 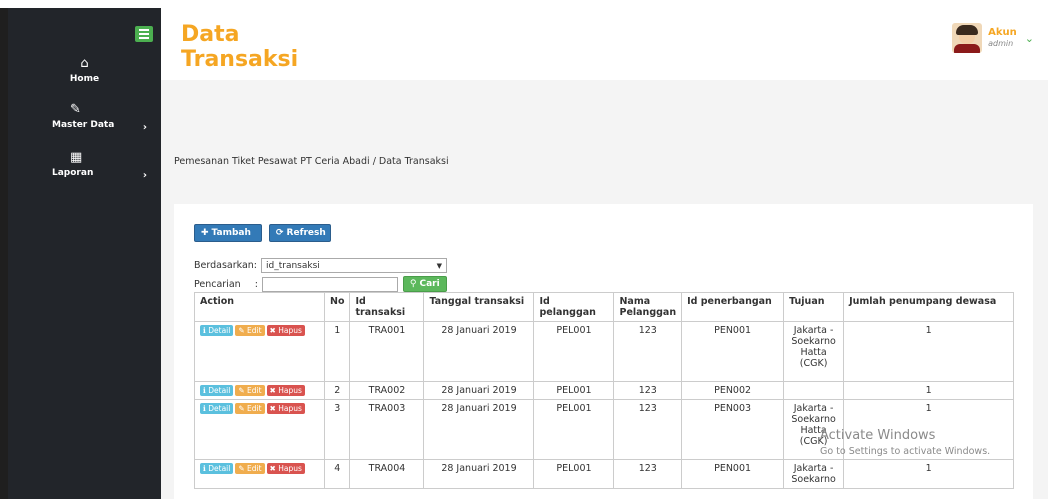 I want to click on refresh-button-label: Refresh, so click(x=306, y=233).